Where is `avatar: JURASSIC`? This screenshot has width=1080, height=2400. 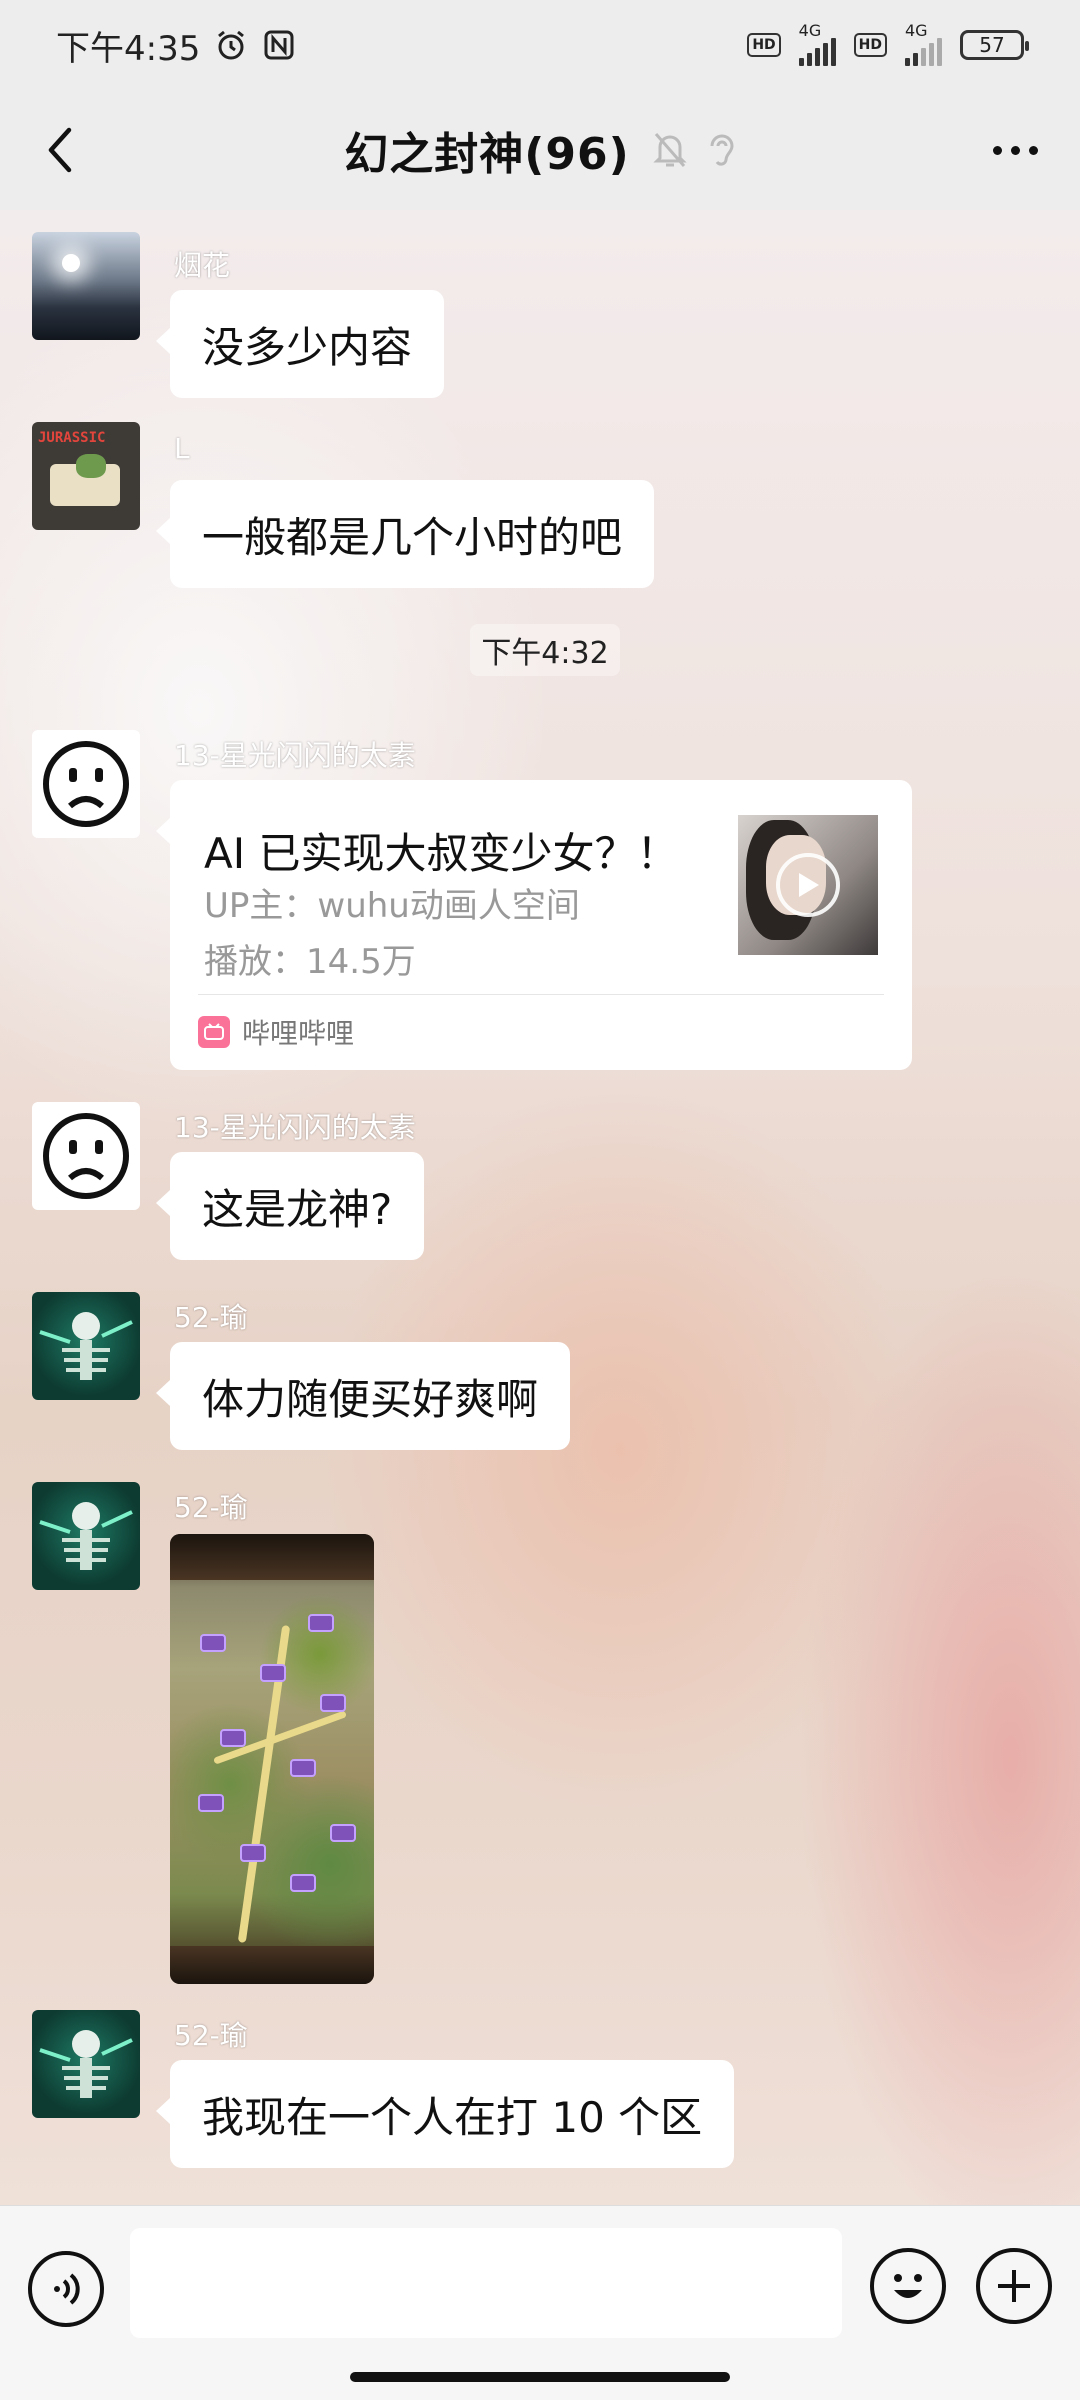 avatar: JURASSIC is located at coordinates (86, 476).